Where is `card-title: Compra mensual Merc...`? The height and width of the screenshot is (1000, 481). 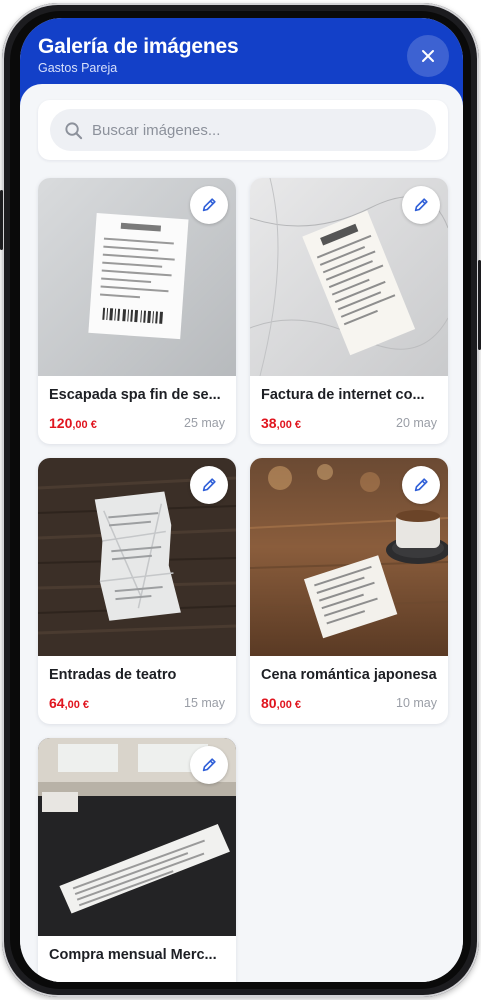
card-title: Compra mensual Merc... is located at coordinates (133, 955).